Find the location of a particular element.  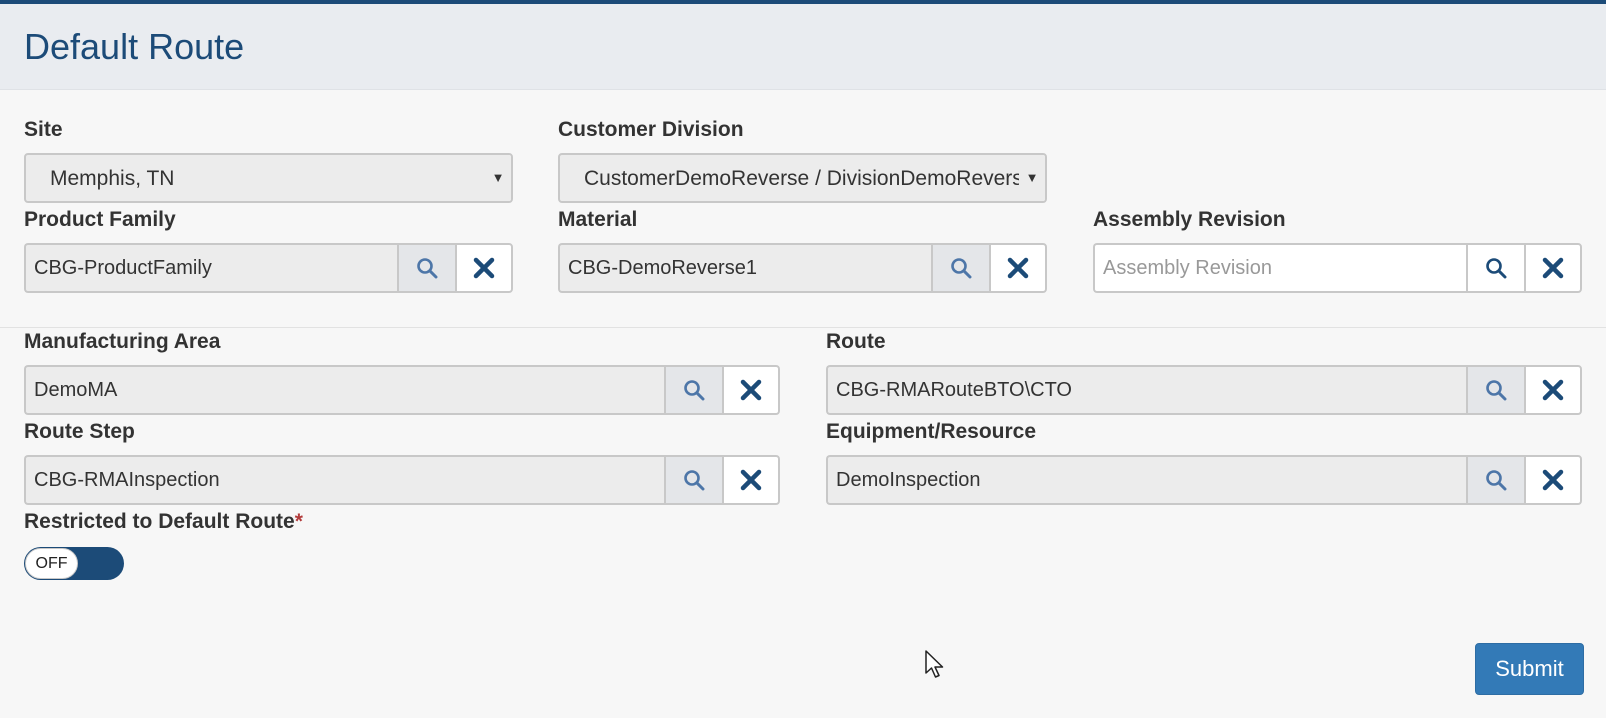

manufacturing-area-input: DemoMA is located at coordinates (344, 390).